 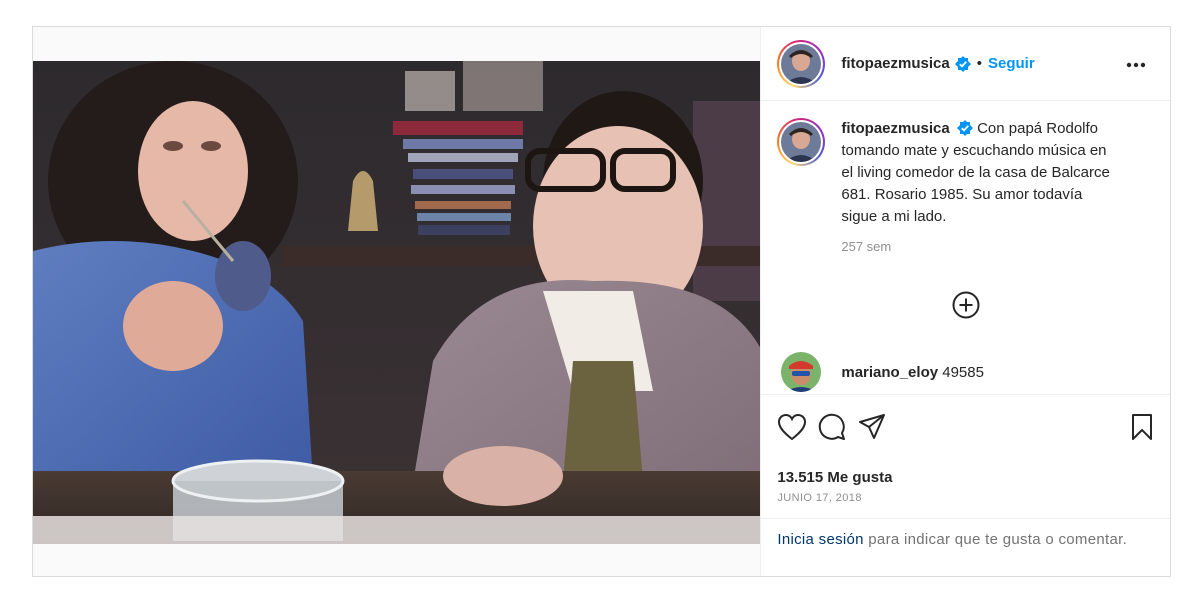 I want to click on caption-avatar, so click(x=801, y=142).